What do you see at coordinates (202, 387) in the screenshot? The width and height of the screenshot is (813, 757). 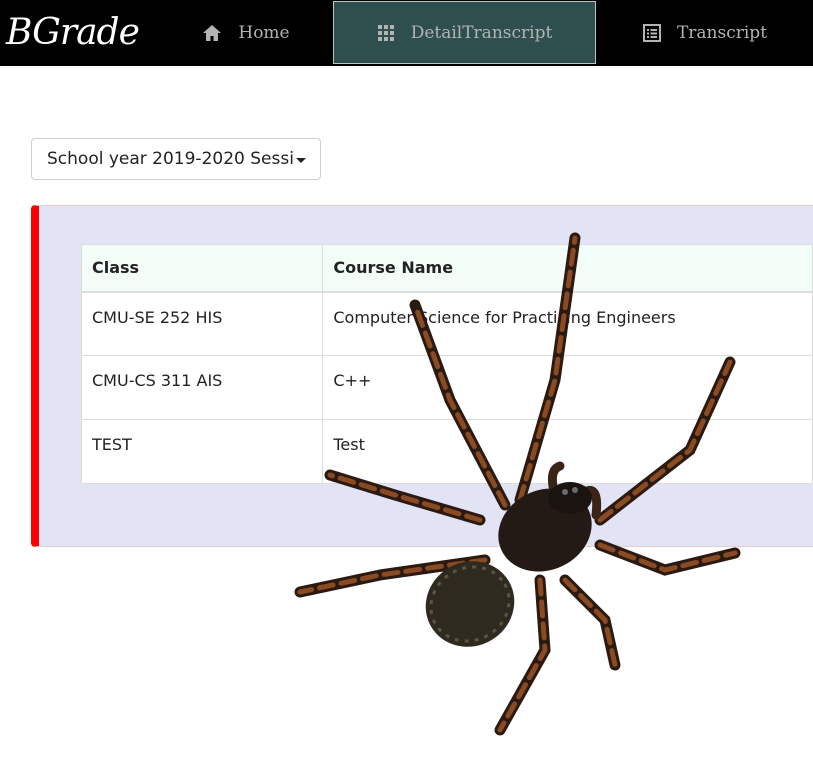 I see `class-cell: CMU-CS 311 AIS` at bounding box center [202, 387].